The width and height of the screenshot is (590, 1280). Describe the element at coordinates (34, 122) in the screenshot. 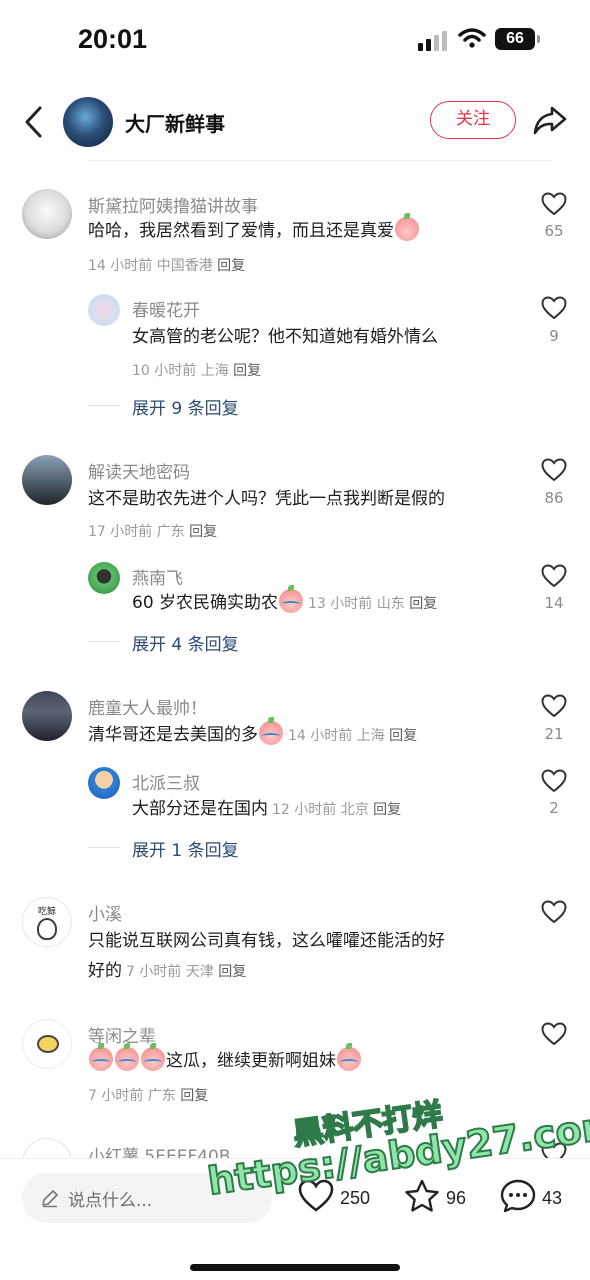

I see `back-icon` at that location.